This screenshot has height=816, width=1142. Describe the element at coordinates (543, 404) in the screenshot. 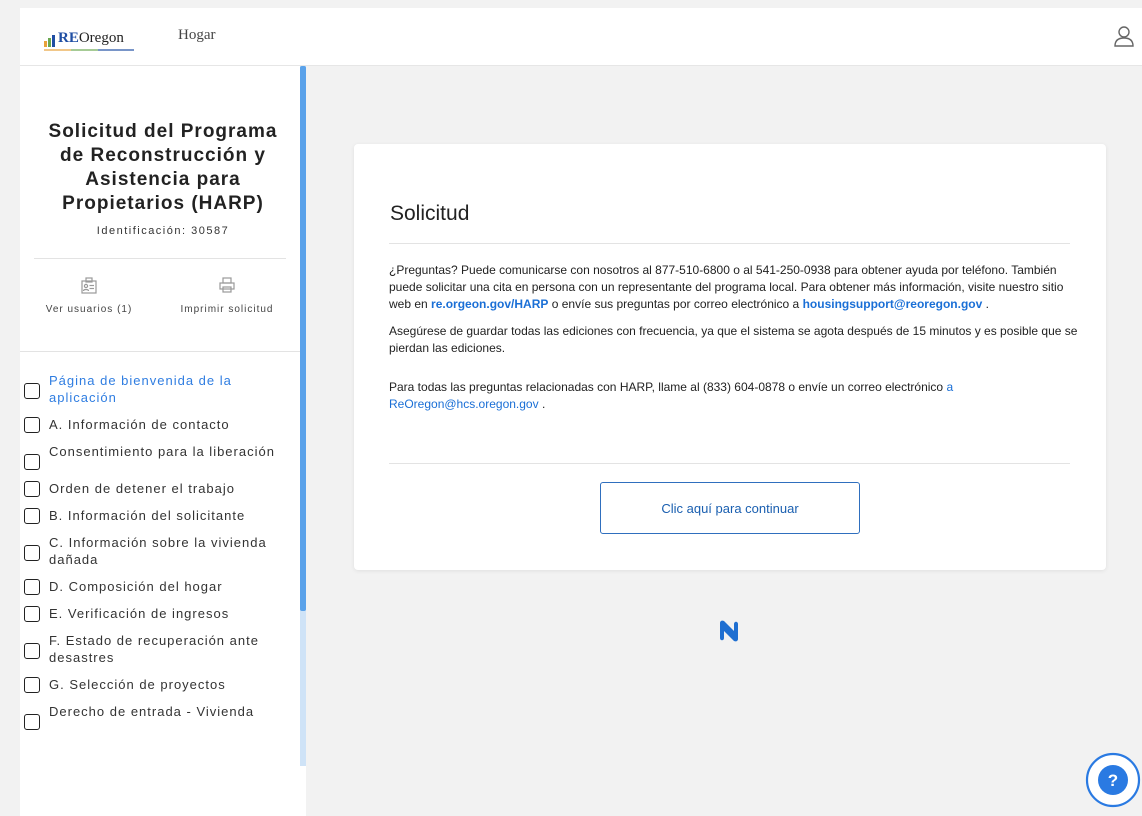

I see `harp-questions-end: .` at that location.